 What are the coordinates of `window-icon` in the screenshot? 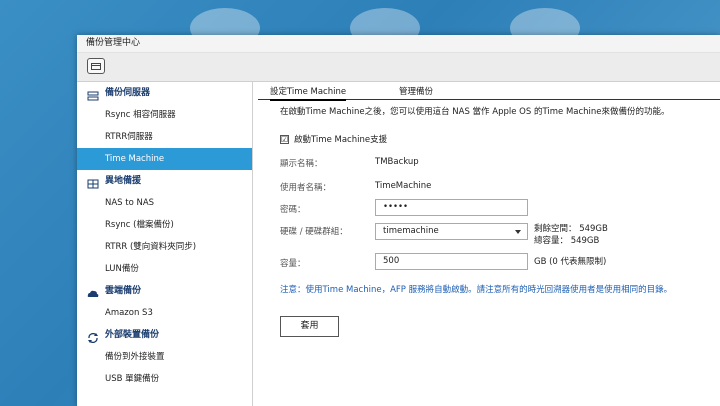 It's located at (96, 66).